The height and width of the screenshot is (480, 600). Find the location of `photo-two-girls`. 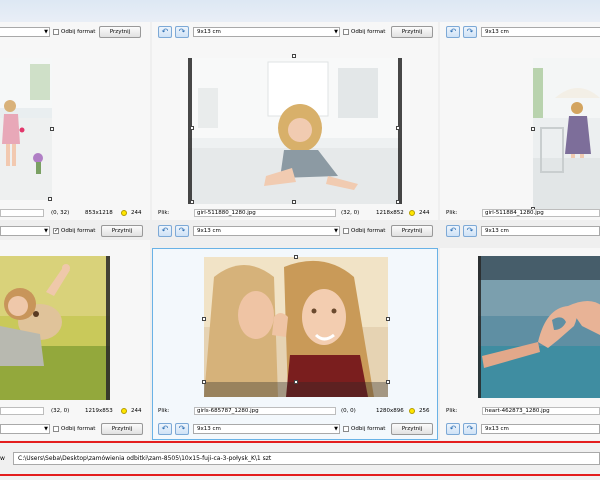

photo-two-girls is located at coordinates (296, 327).